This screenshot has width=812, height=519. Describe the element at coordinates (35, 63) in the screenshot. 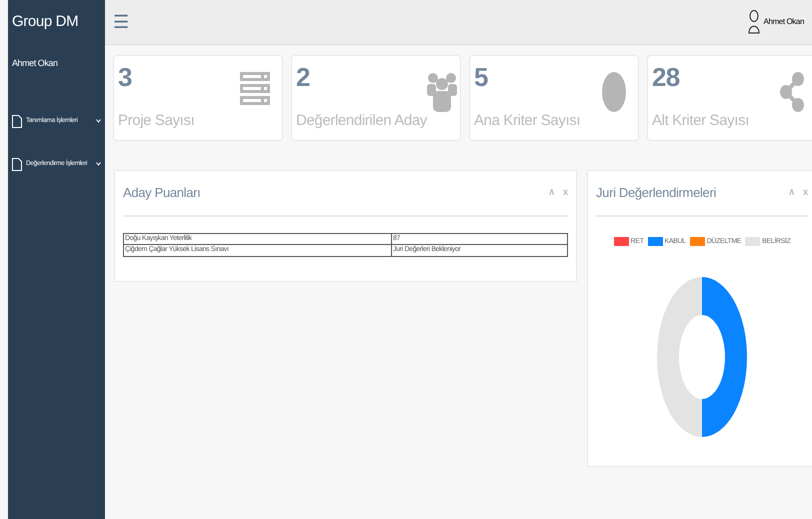

I see `sidebar-user: Ahmet Okan` at that location.